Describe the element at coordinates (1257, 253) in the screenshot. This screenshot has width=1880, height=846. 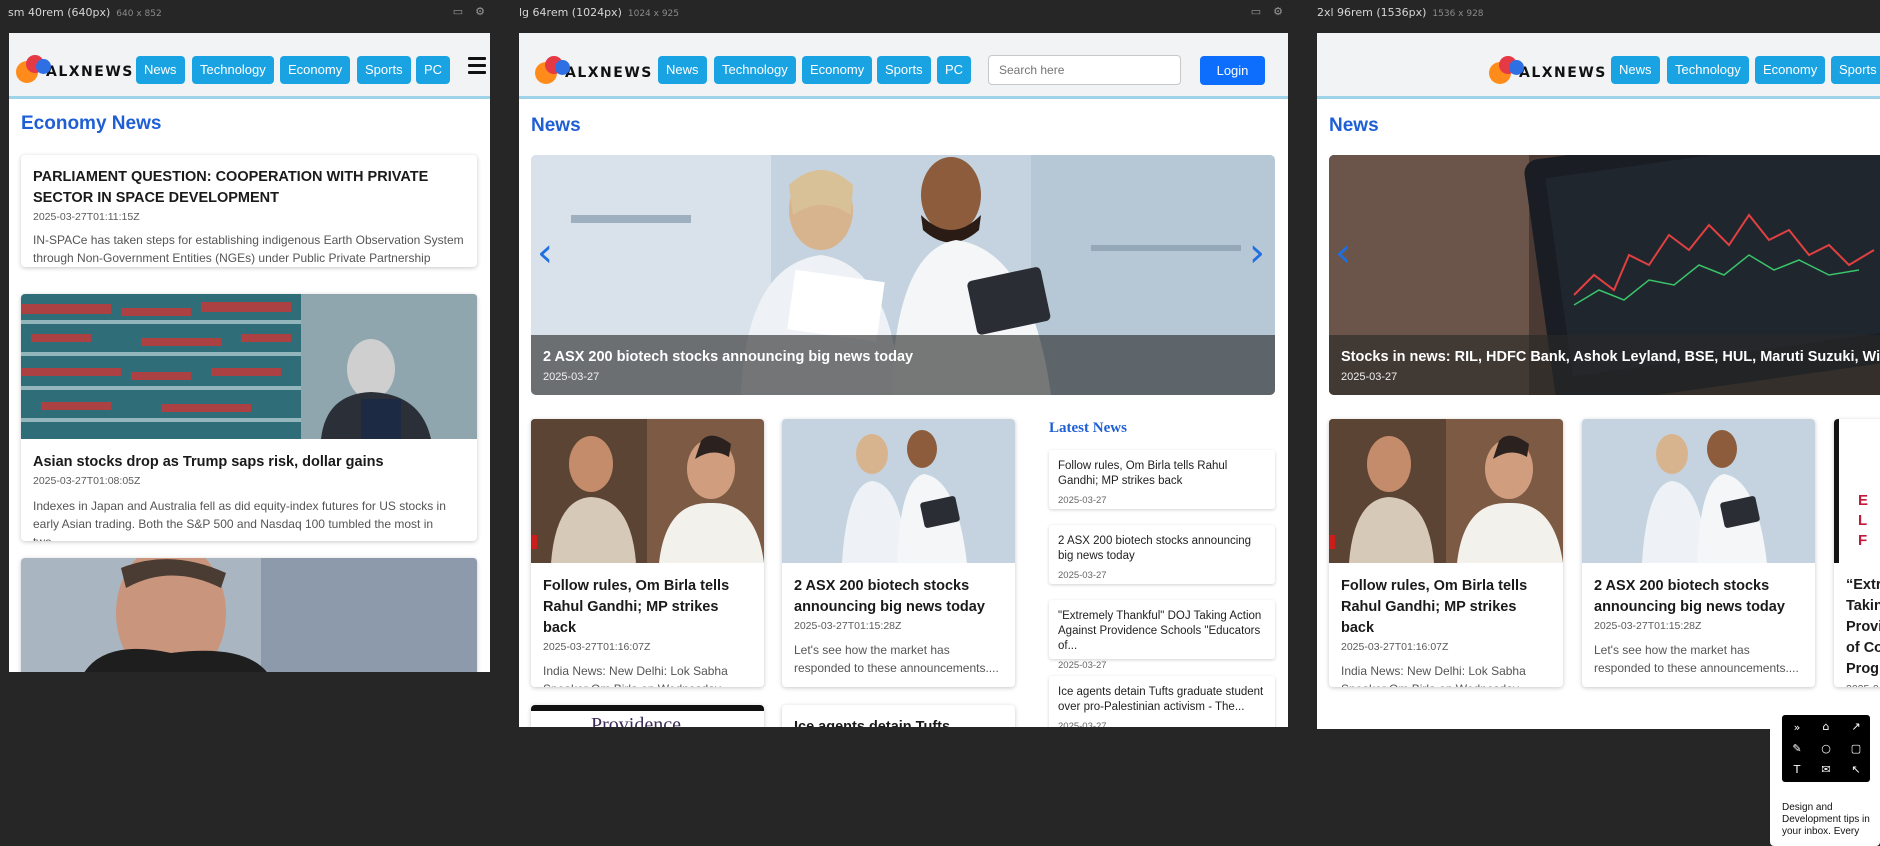
I see `carousel-next-icon: ›` at that location.